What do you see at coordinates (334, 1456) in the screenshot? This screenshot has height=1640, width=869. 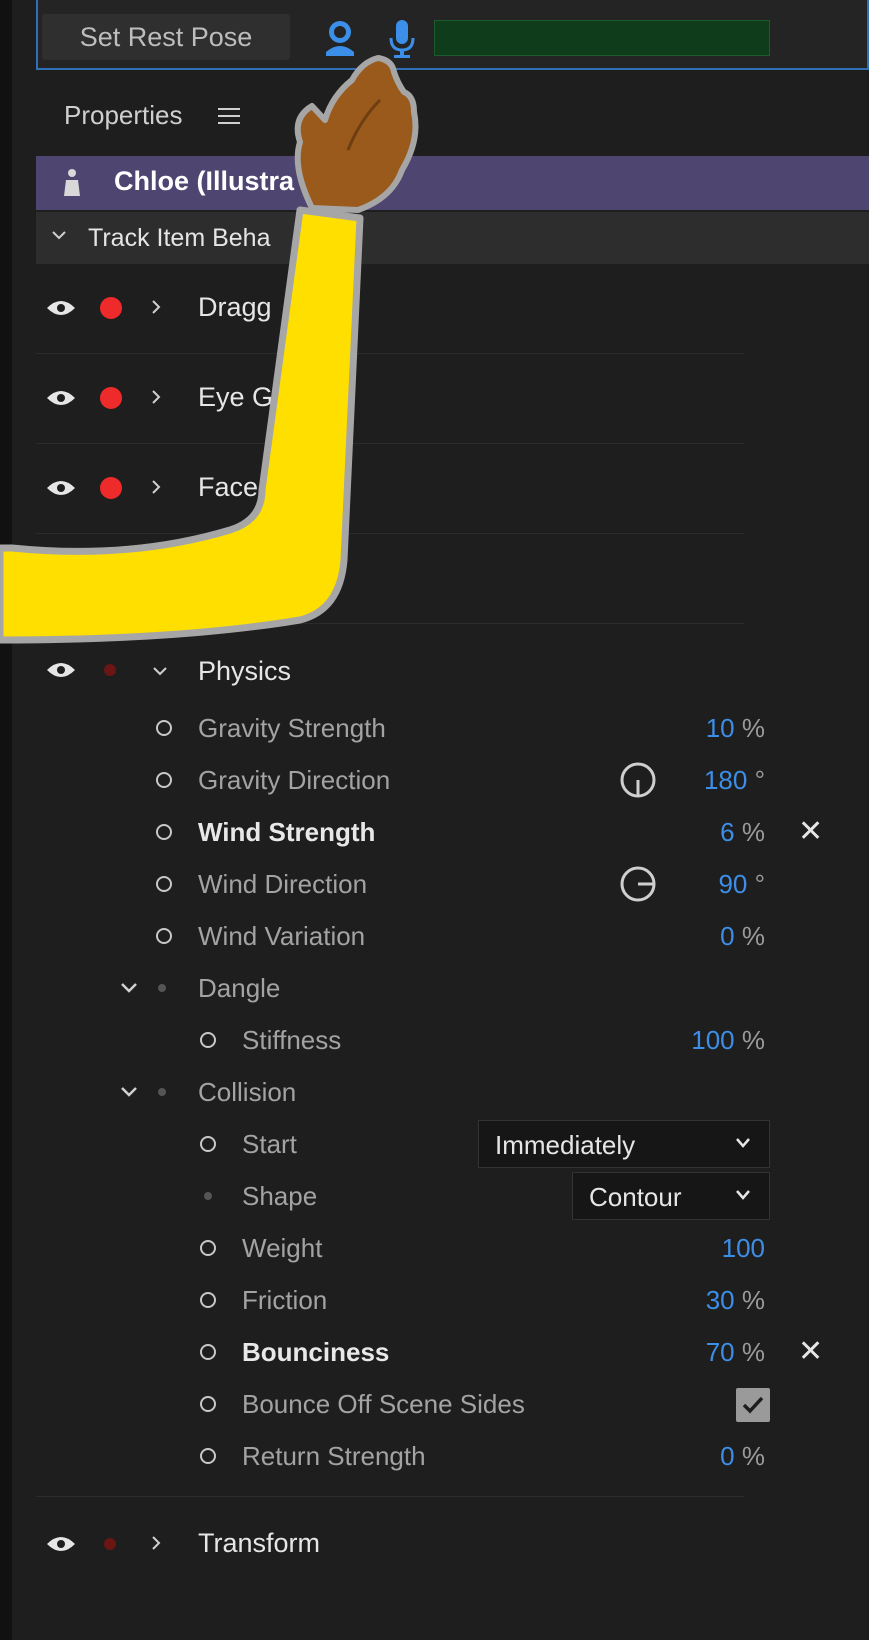 I see `return-strength-label: Return Strength` at bounding box center [334, 1456].